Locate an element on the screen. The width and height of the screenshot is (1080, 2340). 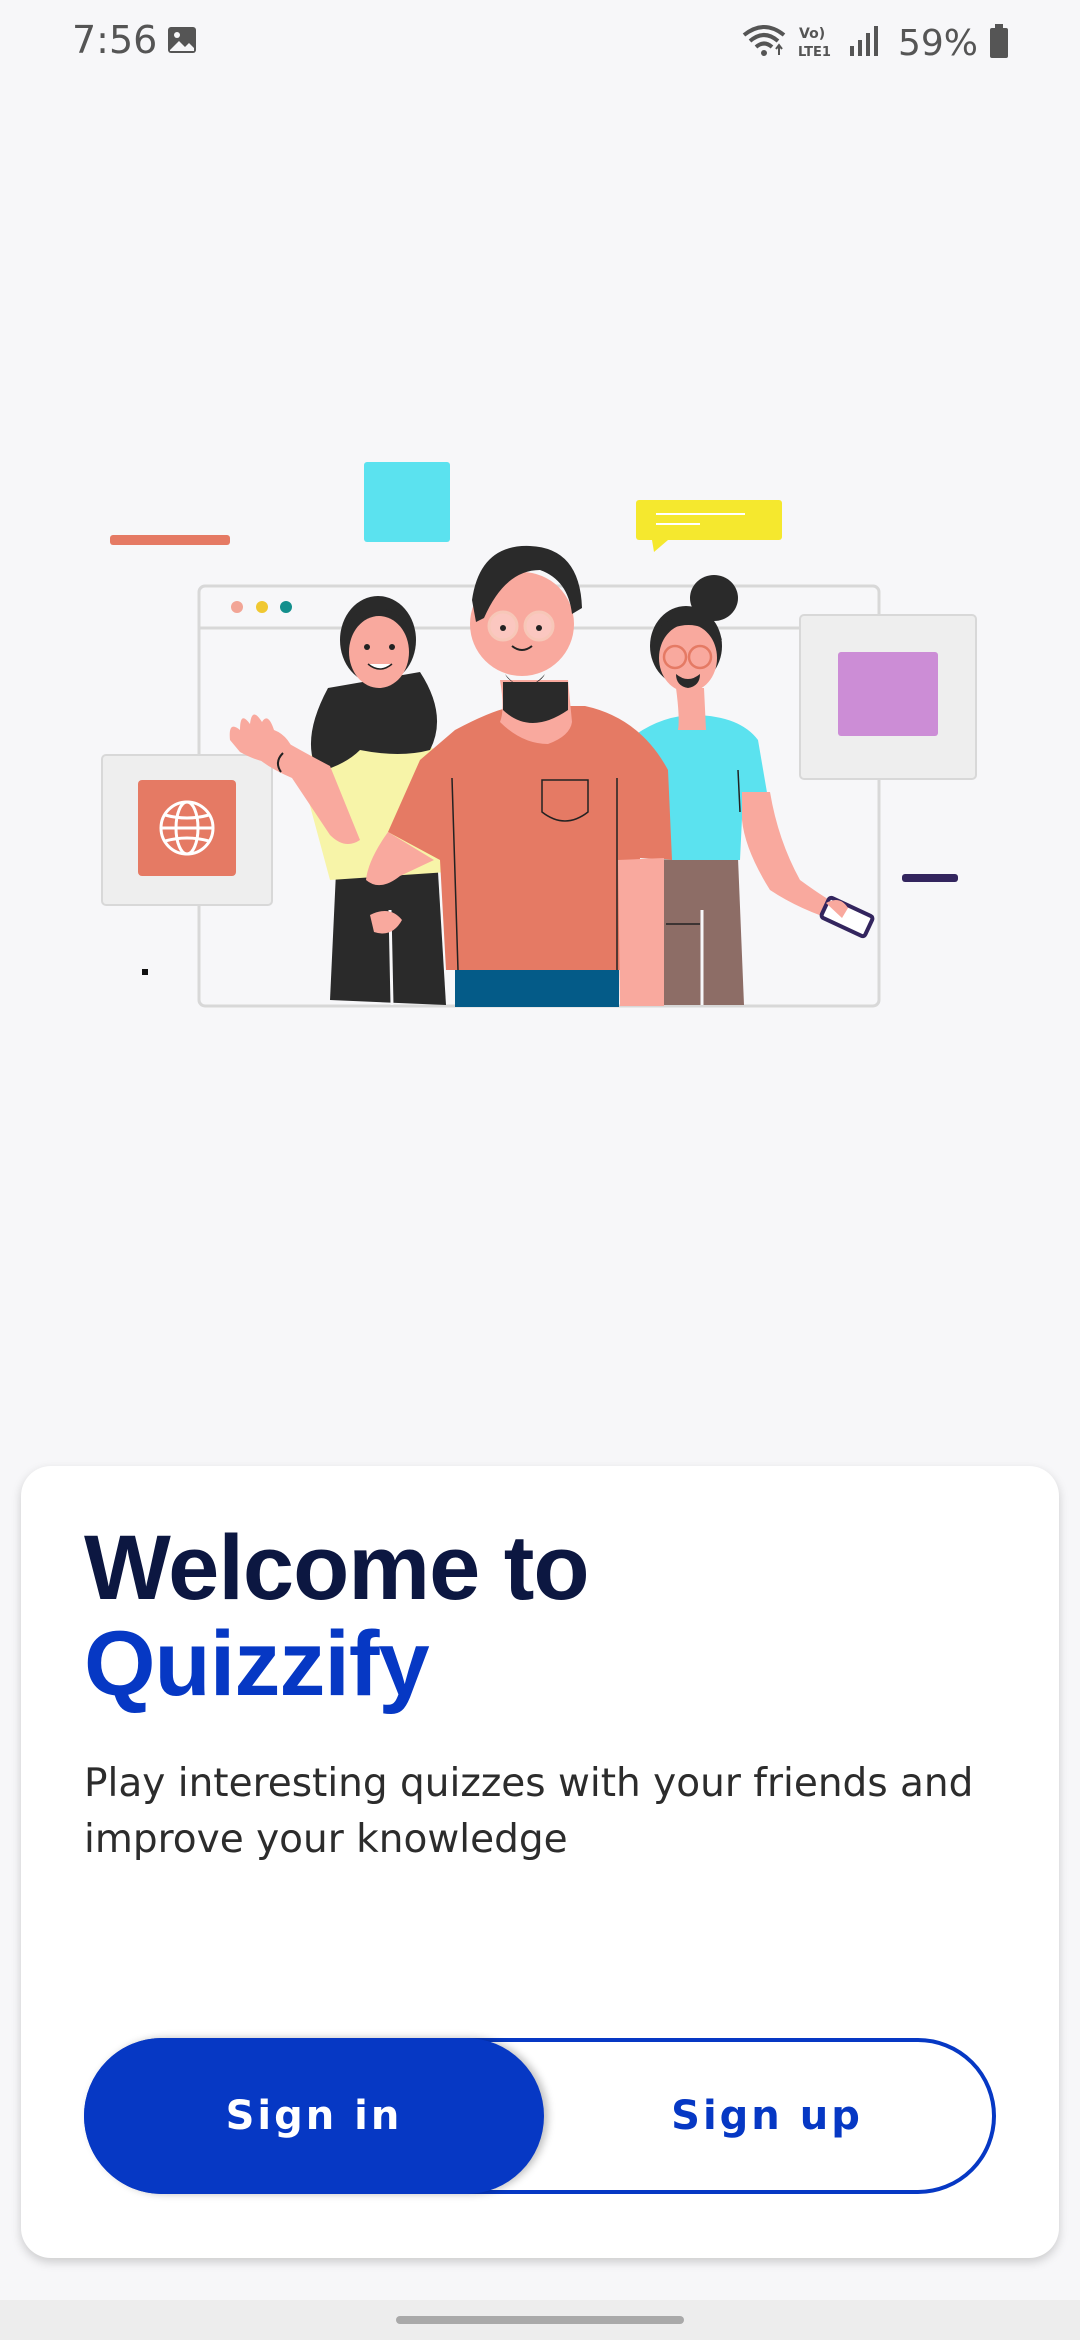
gallery-icon is located at coordinates (182, 42).